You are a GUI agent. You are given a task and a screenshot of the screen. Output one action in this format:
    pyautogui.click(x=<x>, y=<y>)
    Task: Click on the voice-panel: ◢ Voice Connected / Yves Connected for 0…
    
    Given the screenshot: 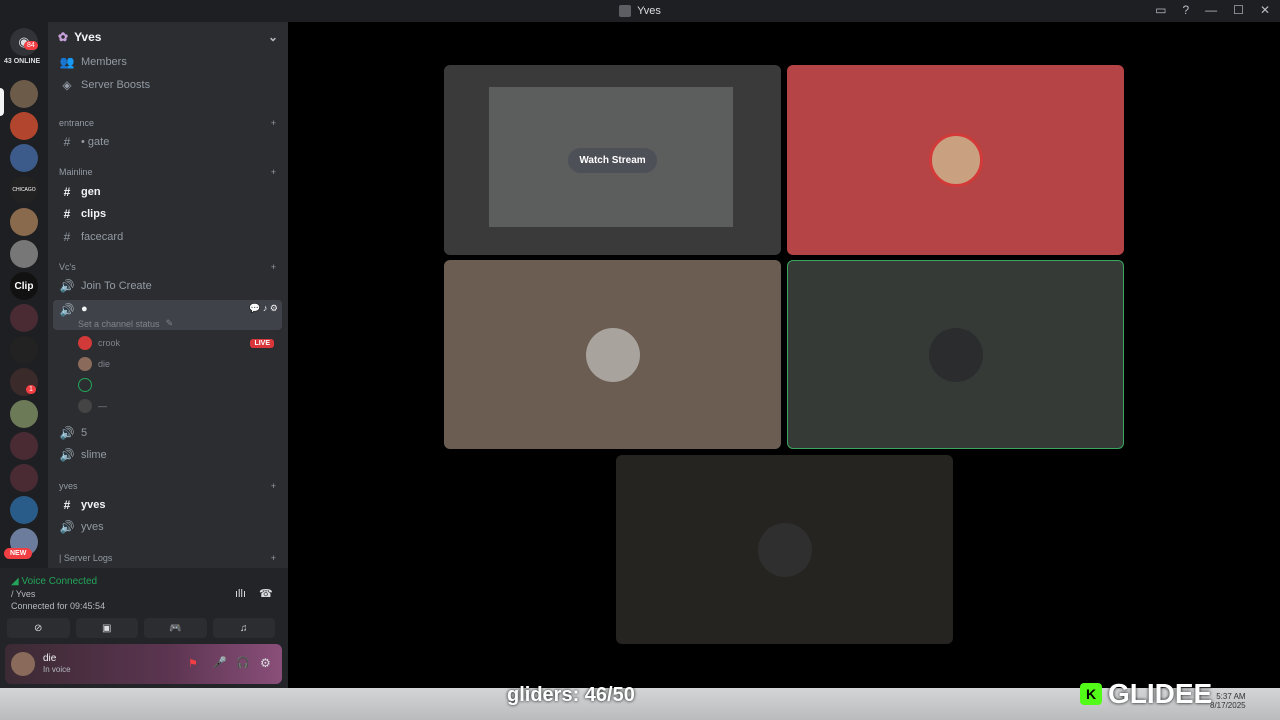 What is the action you would take?
    pyautogui.click(x=144, y=628)
    